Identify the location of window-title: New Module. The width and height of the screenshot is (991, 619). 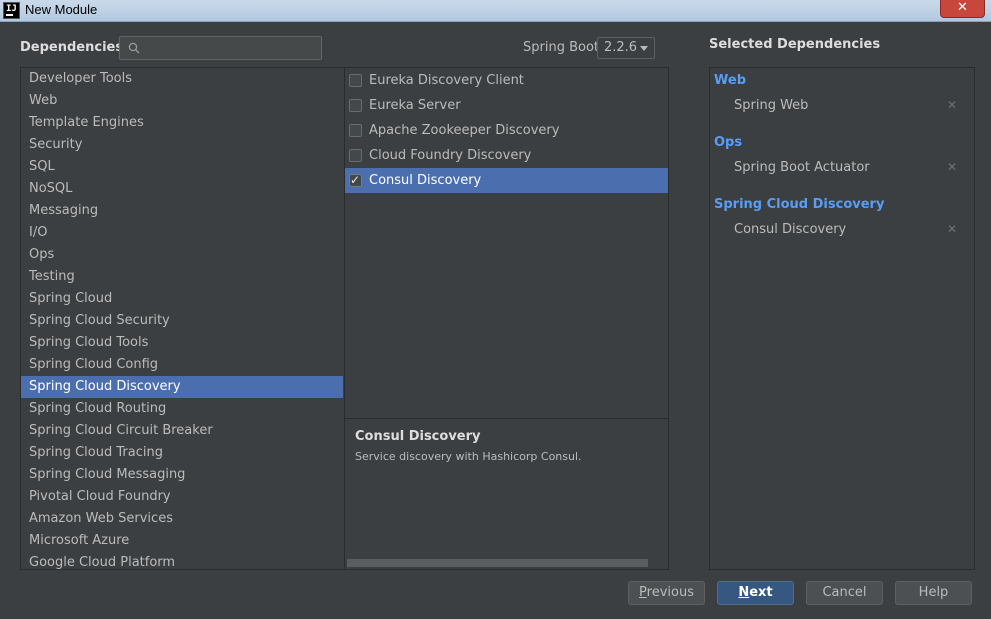
(61, 9).